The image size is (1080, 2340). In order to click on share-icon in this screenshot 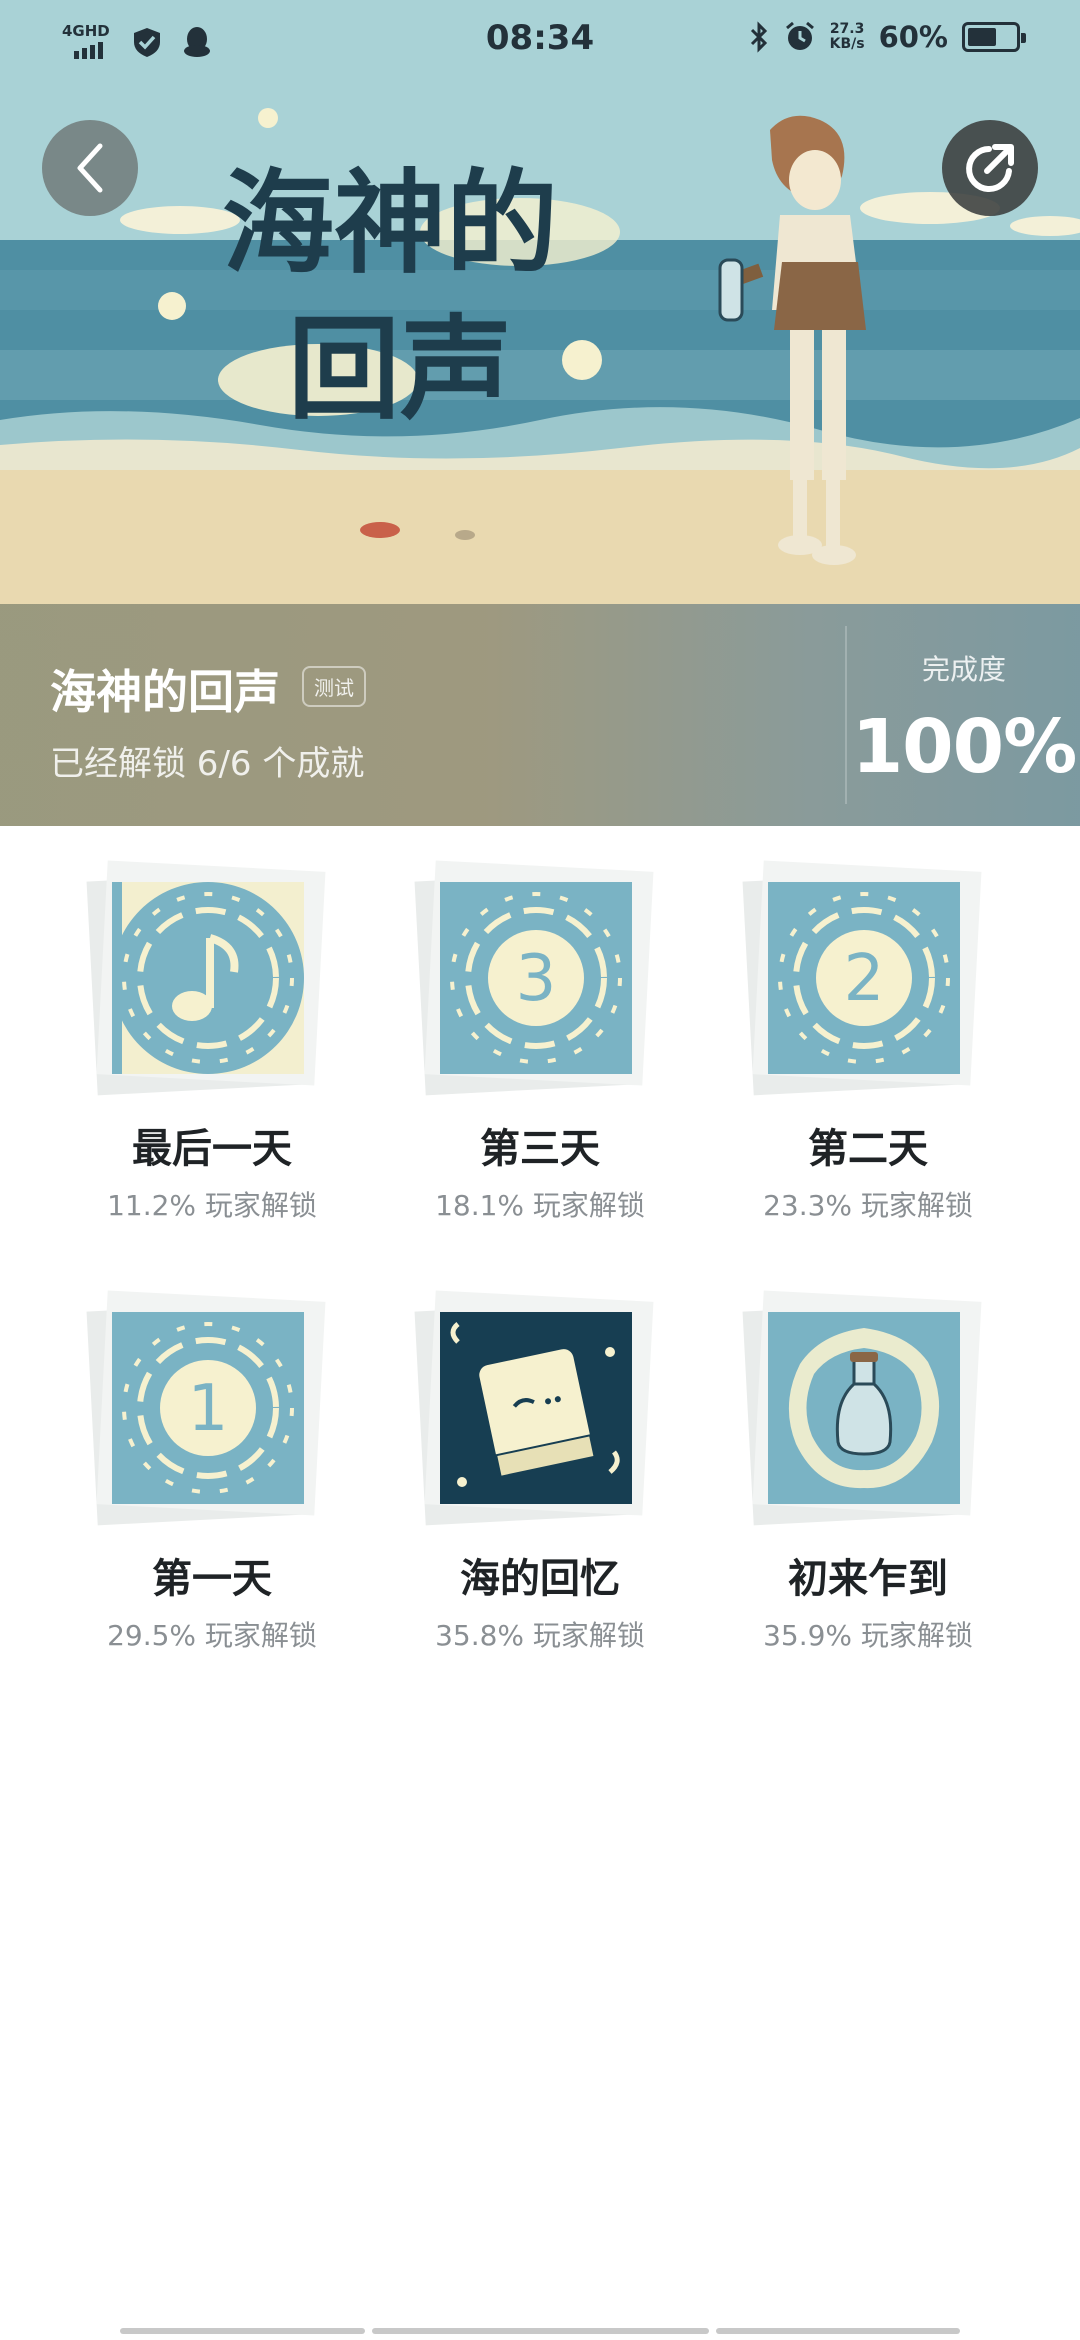, I will do `click(990, 168)`.